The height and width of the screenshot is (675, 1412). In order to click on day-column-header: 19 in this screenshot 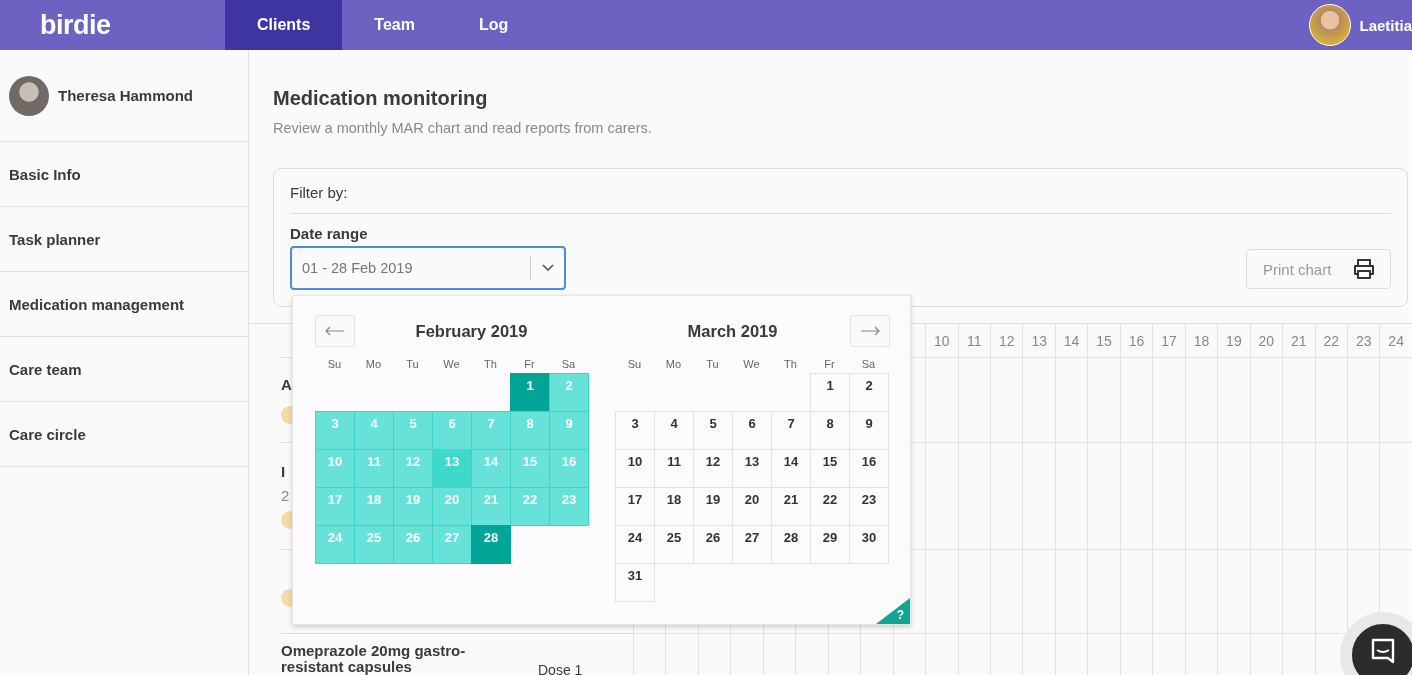, I will do `click(1233, 341)`.